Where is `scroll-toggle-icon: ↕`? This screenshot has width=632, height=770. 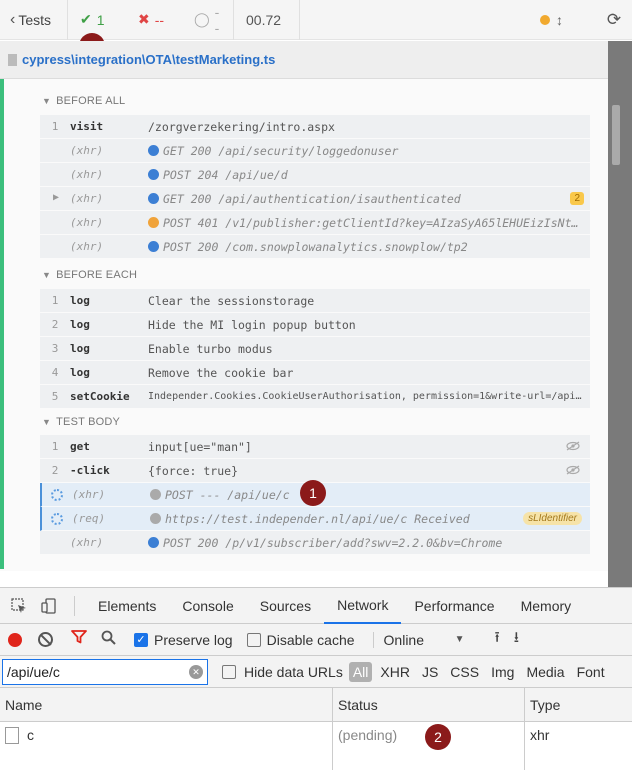 scroll-toggle-icon: ↕ is located at coordinates (576, 20).